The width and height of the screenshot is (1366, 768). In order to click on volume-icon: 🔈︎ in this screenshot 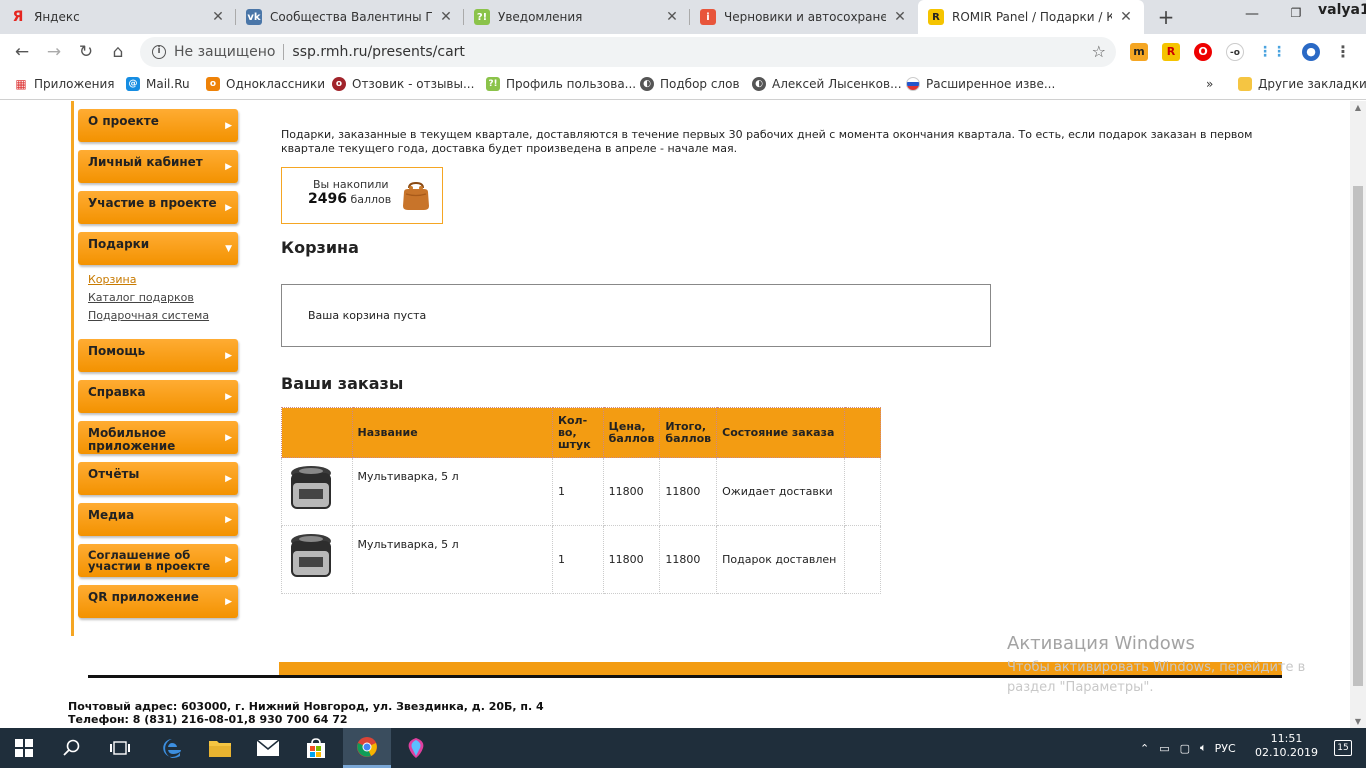, I will do `click(1203, 748)`.